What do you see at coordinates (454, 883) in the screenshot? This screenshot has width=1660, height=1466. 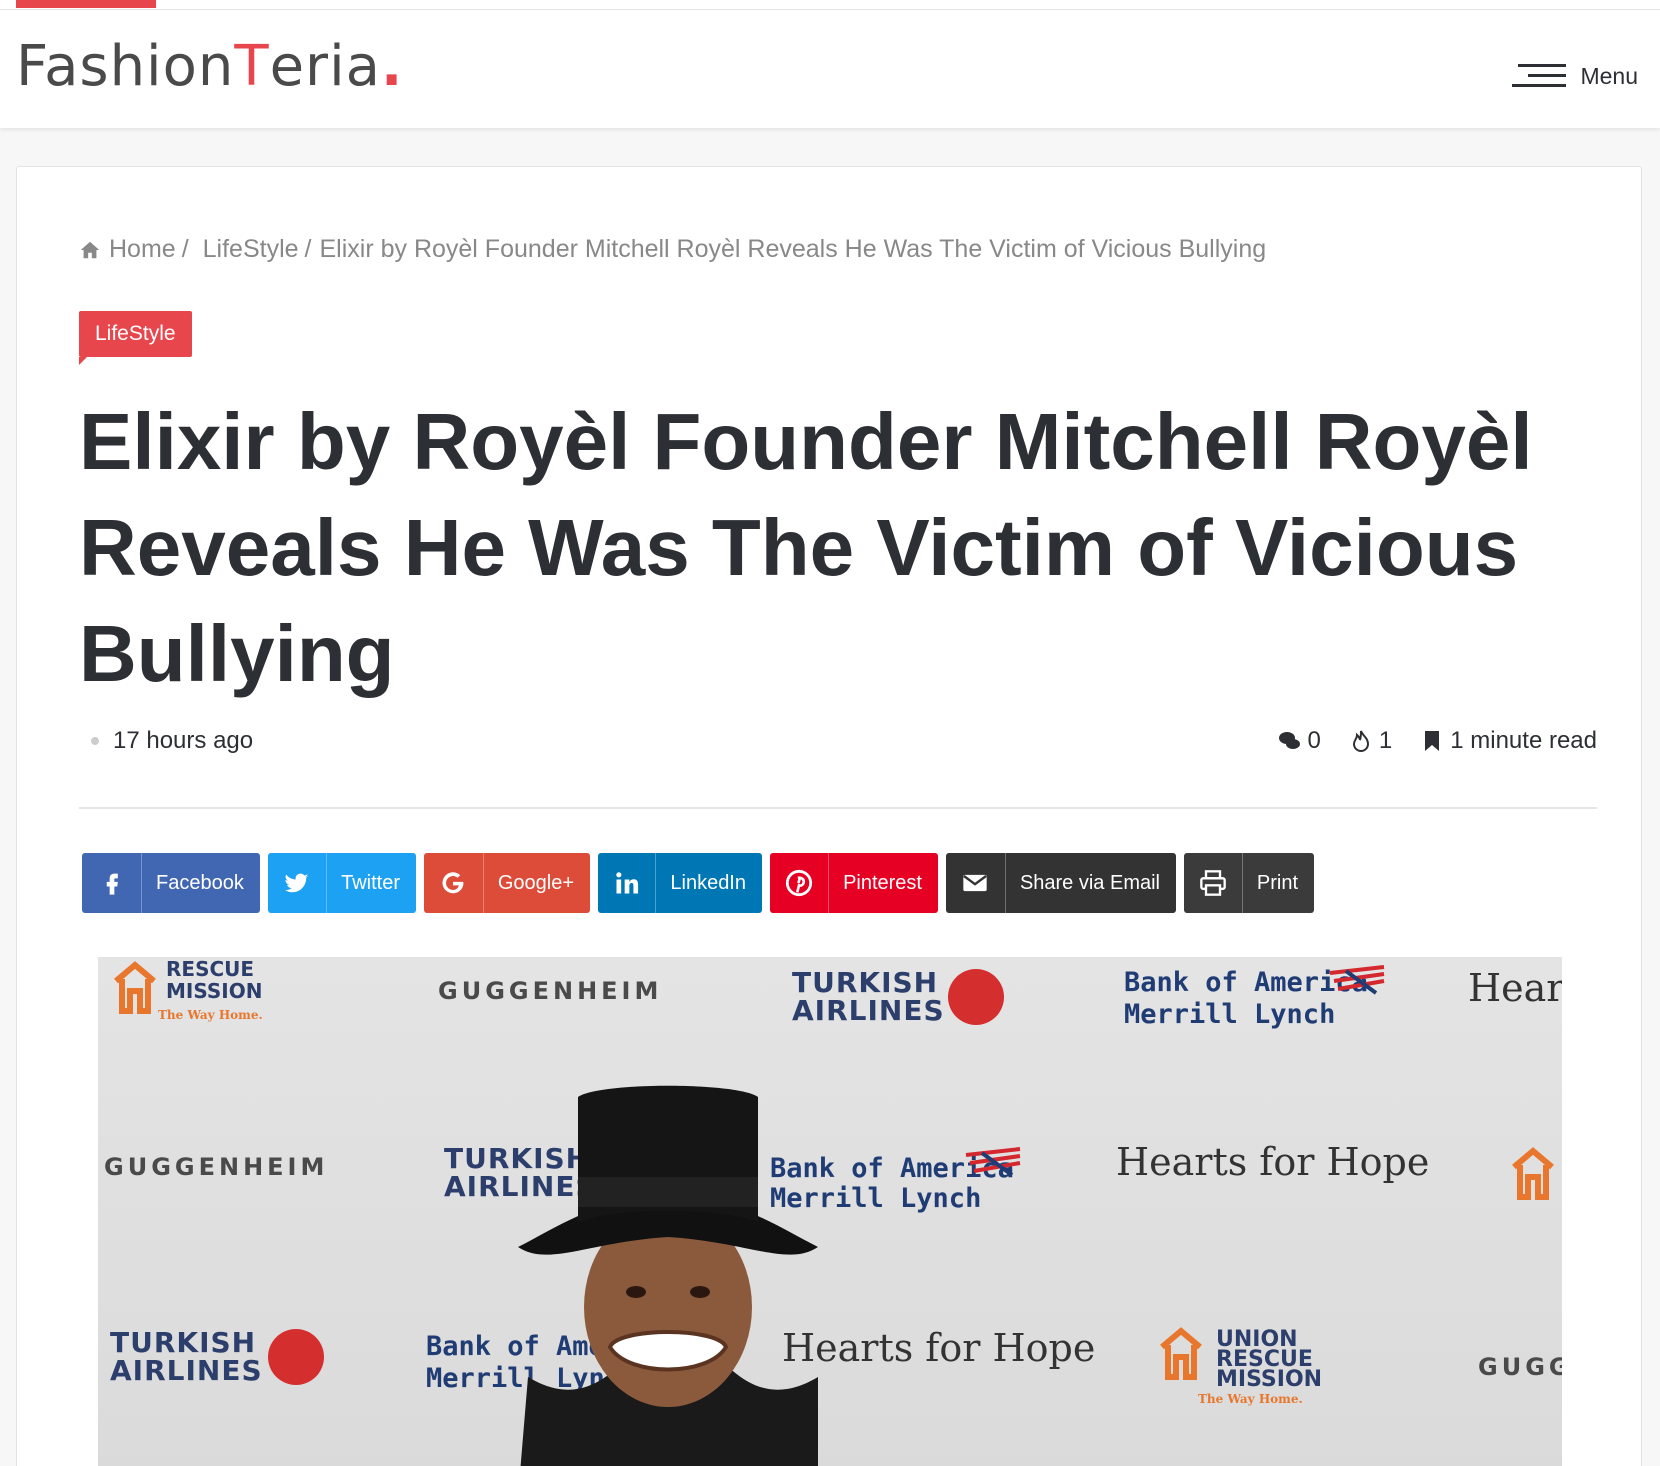 I see `google-icon` at bounding box center [454, 883].